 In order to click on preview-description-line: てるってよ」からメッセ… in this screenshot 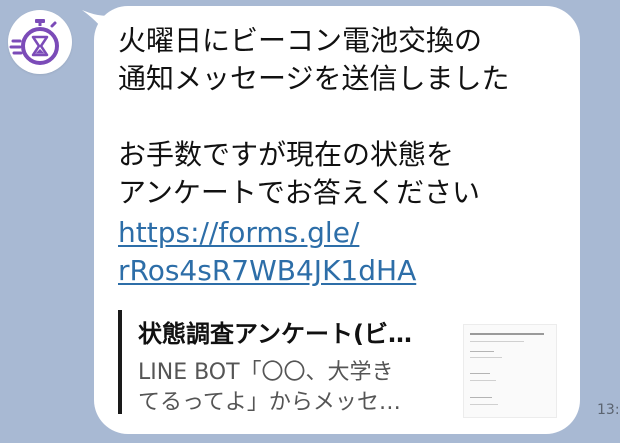, I will do `click(269, 402)`.